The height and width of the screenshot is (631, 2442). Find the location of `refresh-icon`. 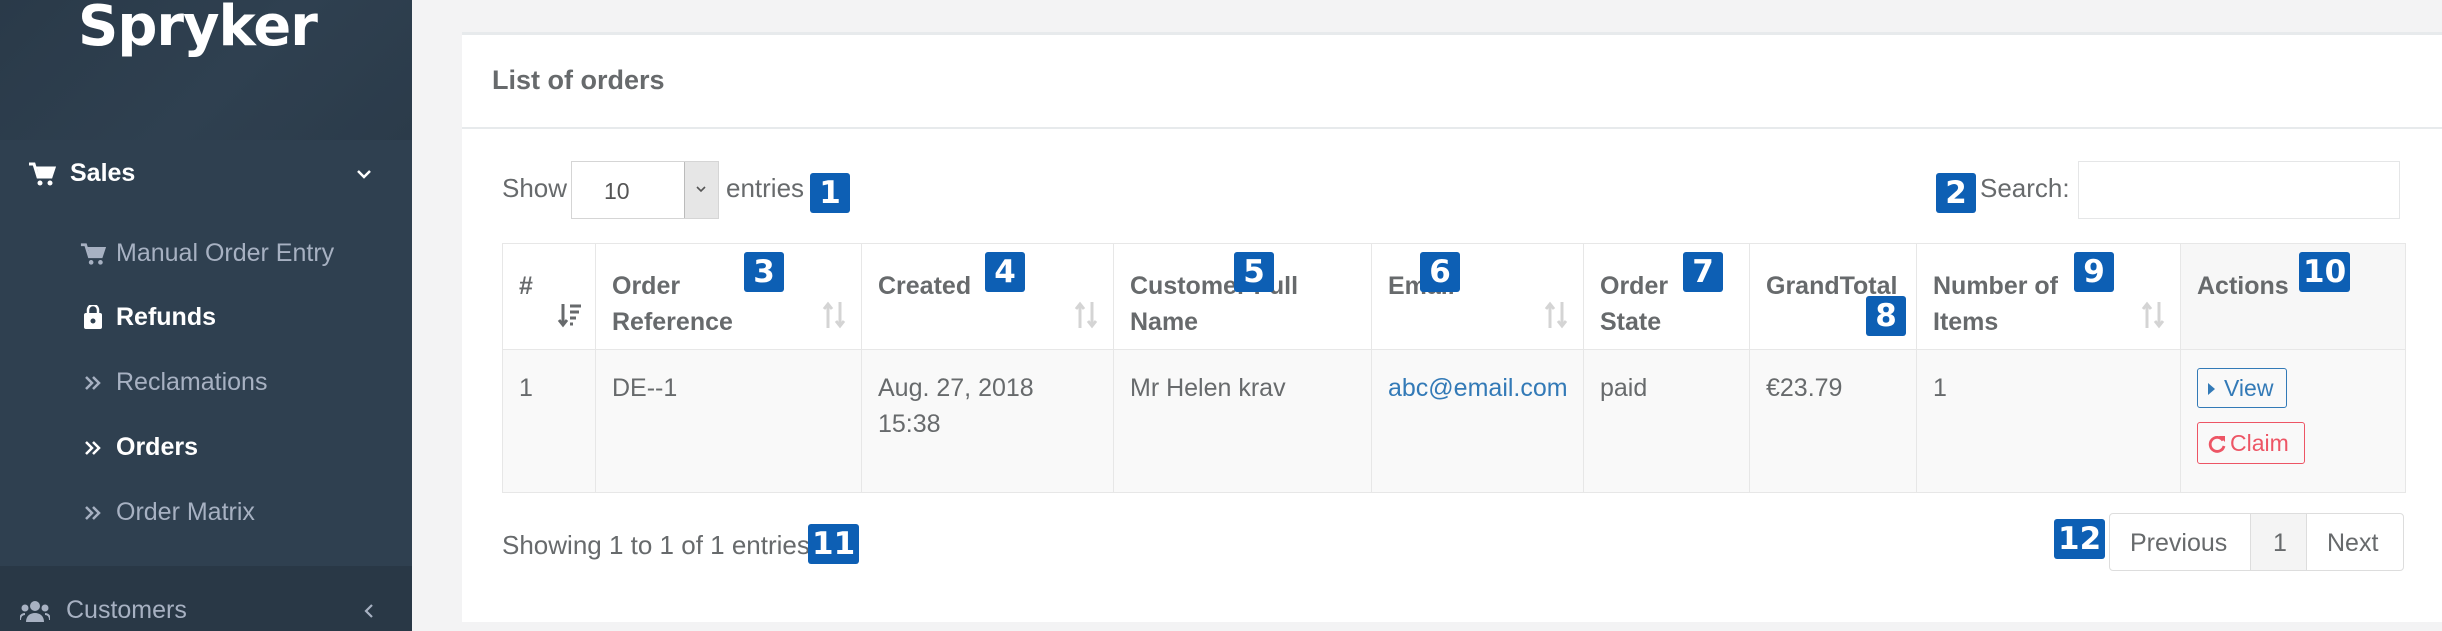

refresh-icon is located at coordinates (2217, 444).